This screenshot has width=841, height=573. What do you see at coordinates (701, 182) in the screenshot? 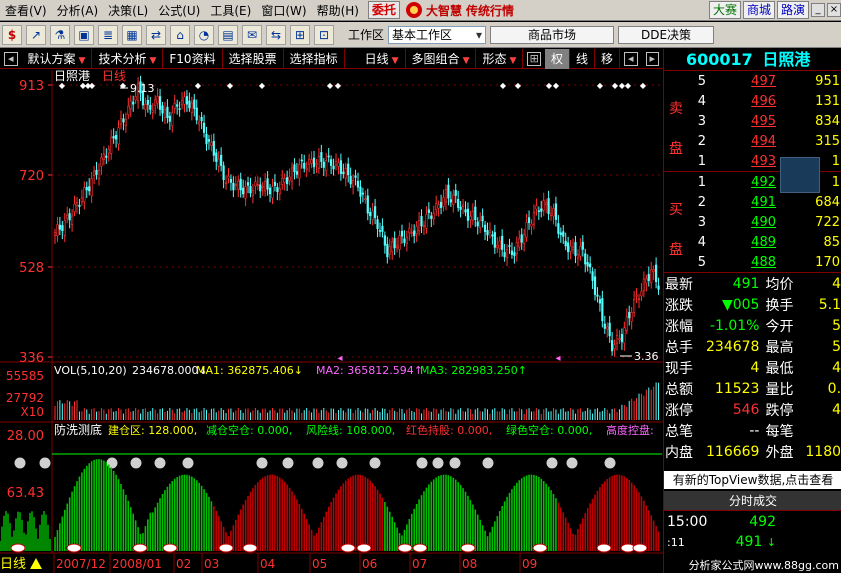
I see `level: 1` at bounding box center [701, 182].